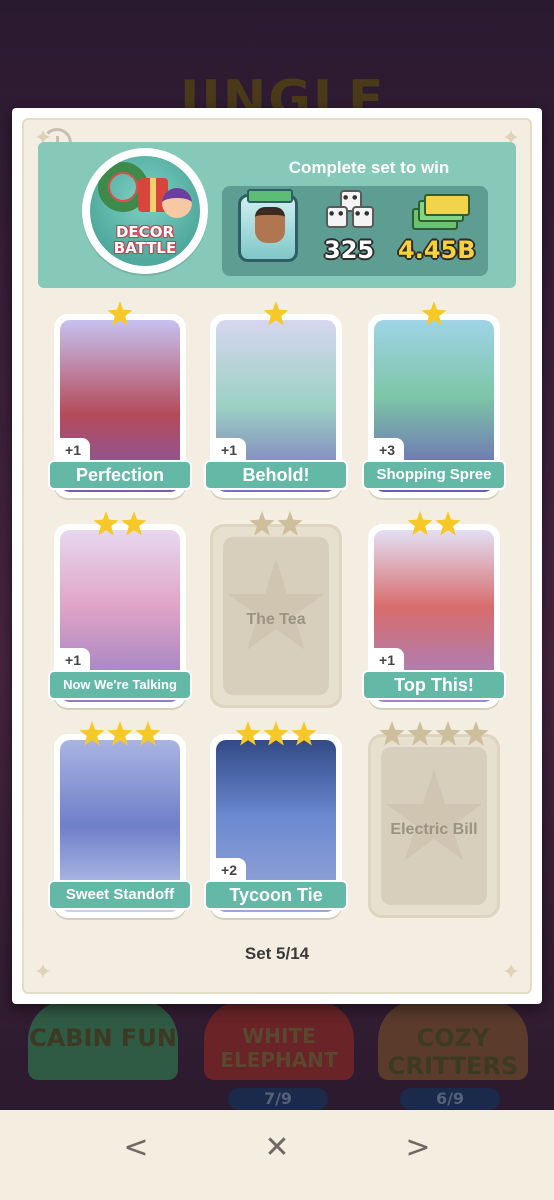  What do you see at coordinates (279, 1040) in the screenshot?
I see `background-tile-white-elephant: WHITE ELEPHANT` at bounding box center [279, 1040].